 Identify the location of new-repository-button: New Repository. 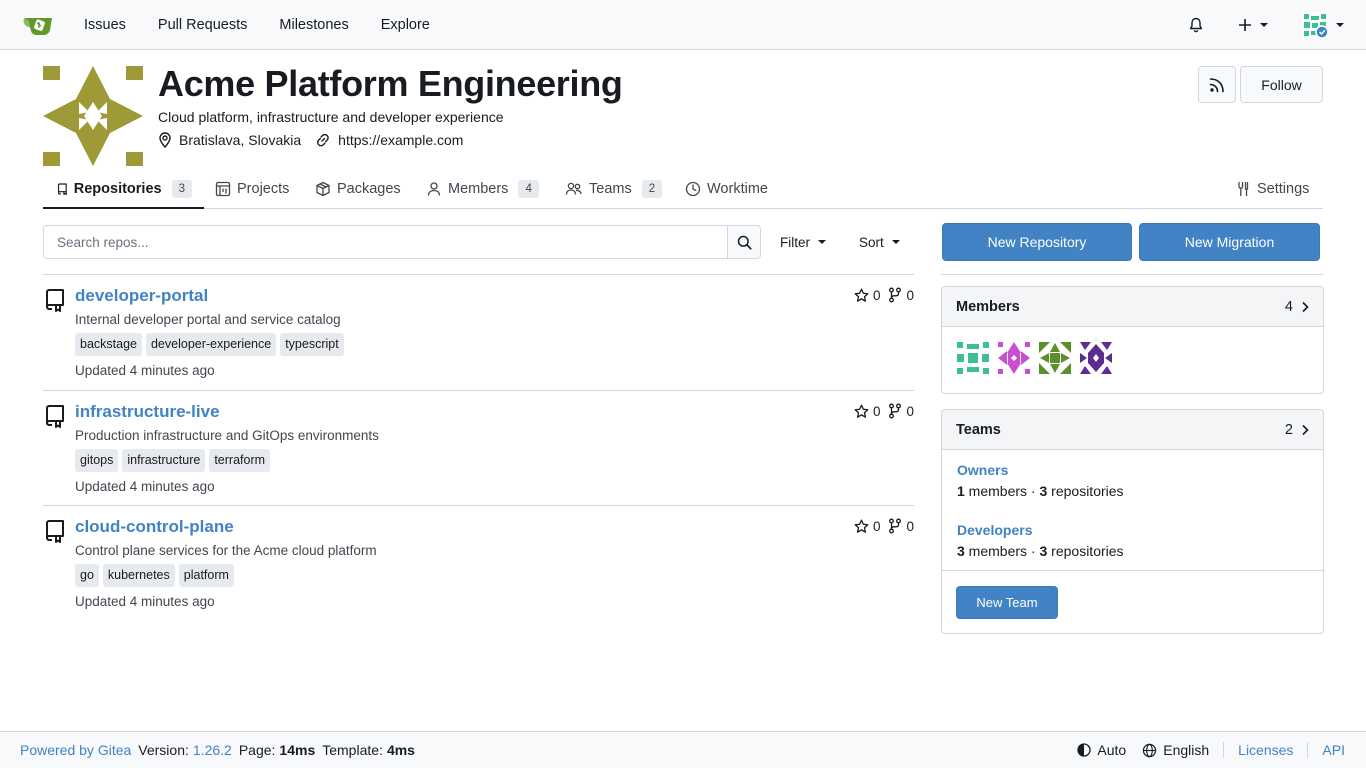
(1037, 242).